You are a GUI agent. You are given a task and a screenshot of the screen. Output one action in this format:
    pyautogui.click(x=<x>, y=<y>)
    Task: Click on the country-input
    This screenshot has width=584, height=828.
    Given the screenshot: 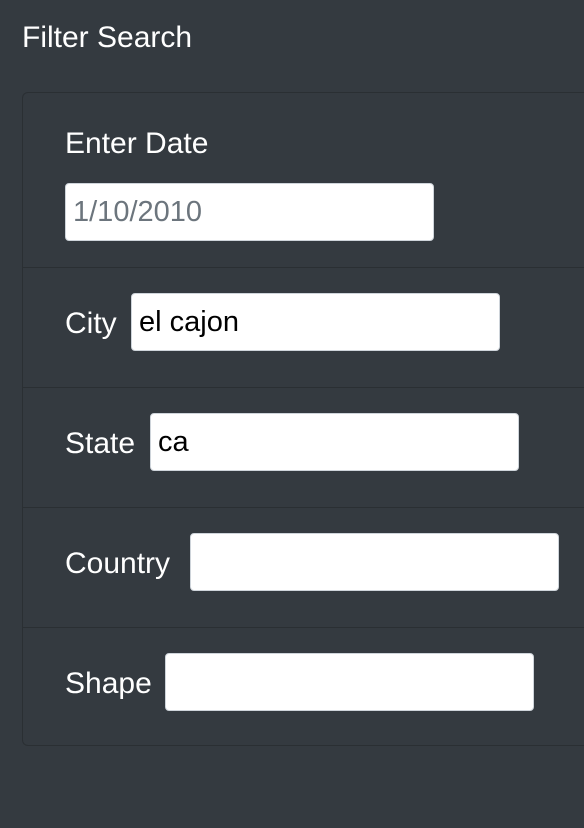 What is the action you would take?
    pyautogui.click(x=374, y=562)
    